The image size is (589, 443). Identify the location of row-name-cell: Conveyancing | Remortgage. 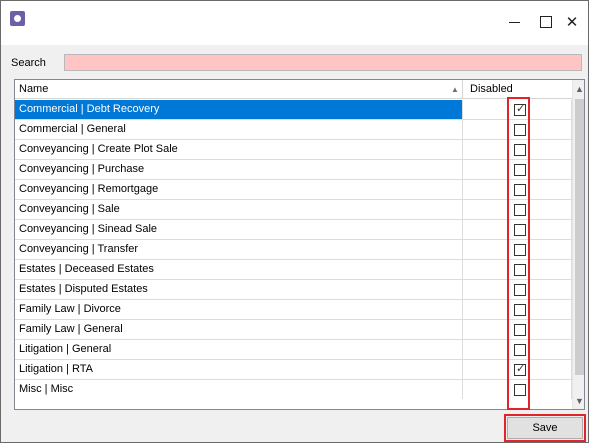
(239, 189).